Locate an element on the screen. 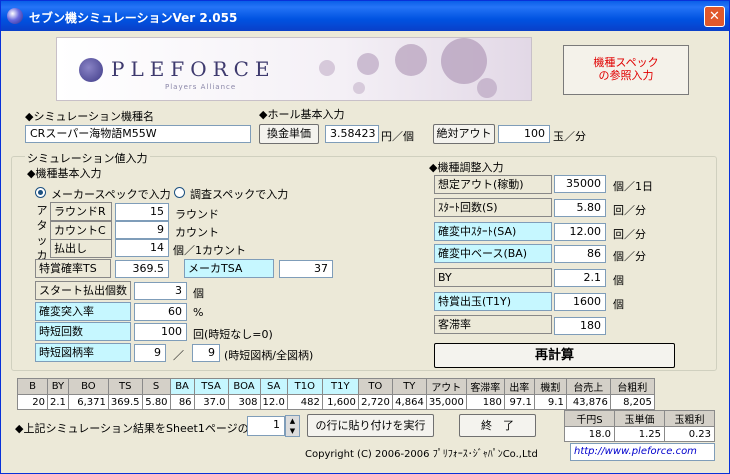 The image size is (730, 474). results-value-cell: 180 is located at coordinates (485, 402).